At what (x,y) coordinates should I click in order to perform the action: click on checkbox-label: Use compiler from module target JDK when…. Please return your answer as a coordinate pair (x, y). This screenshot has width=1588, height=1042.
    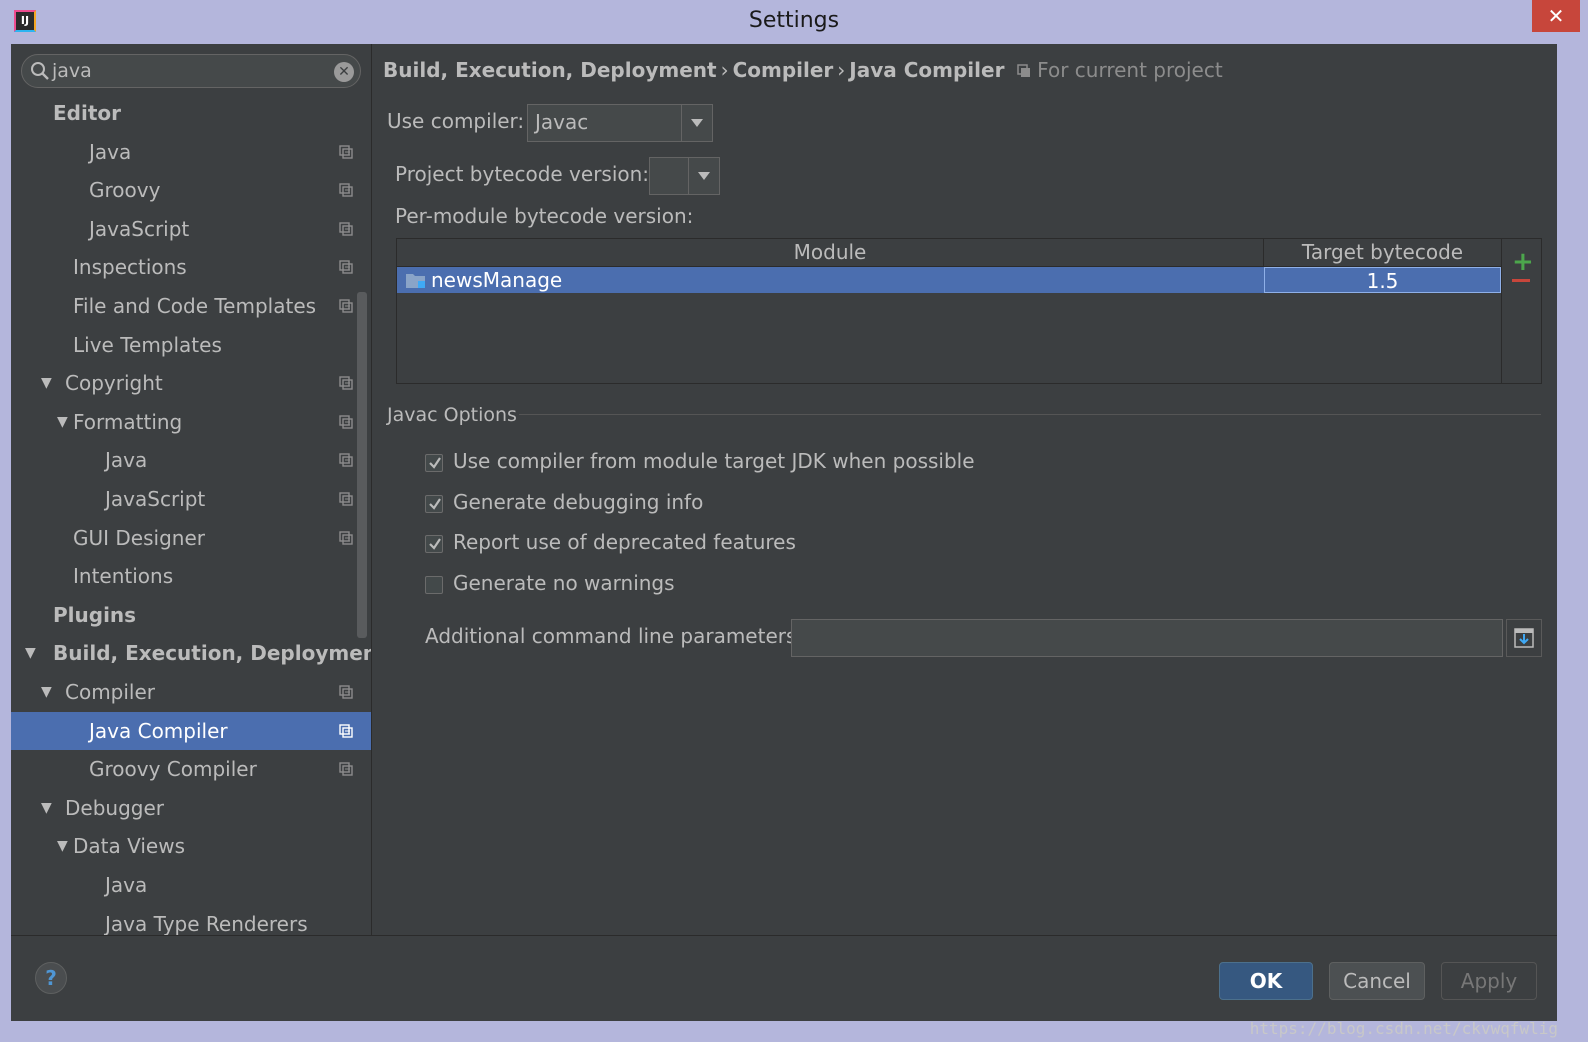
    Looking at the image, I should click on (714, 461).